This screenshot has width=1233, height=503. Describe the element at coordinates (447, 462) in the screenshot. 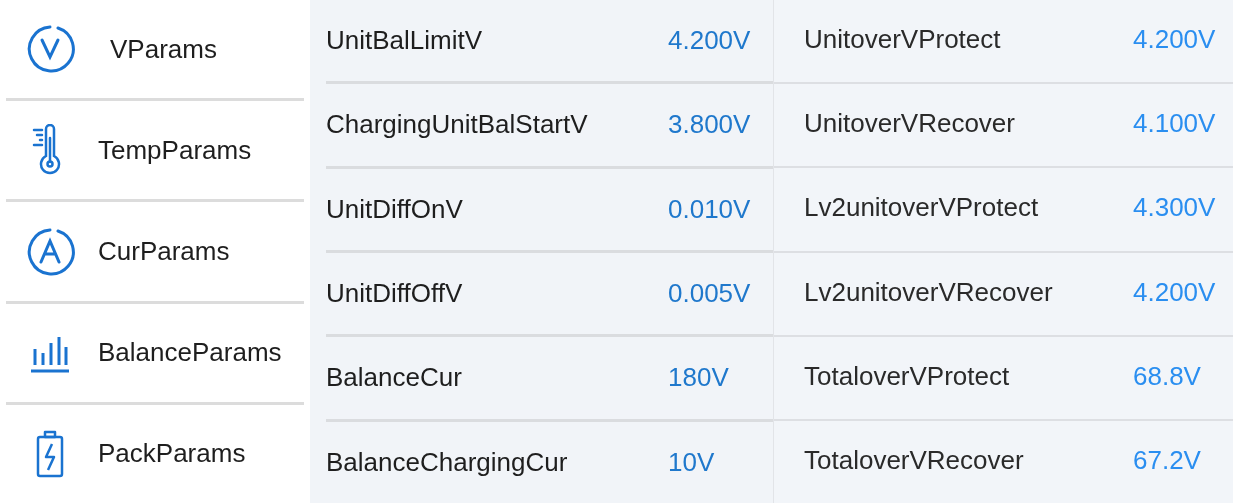

I see `parameter-label: BalanceChargingCur` at that location.